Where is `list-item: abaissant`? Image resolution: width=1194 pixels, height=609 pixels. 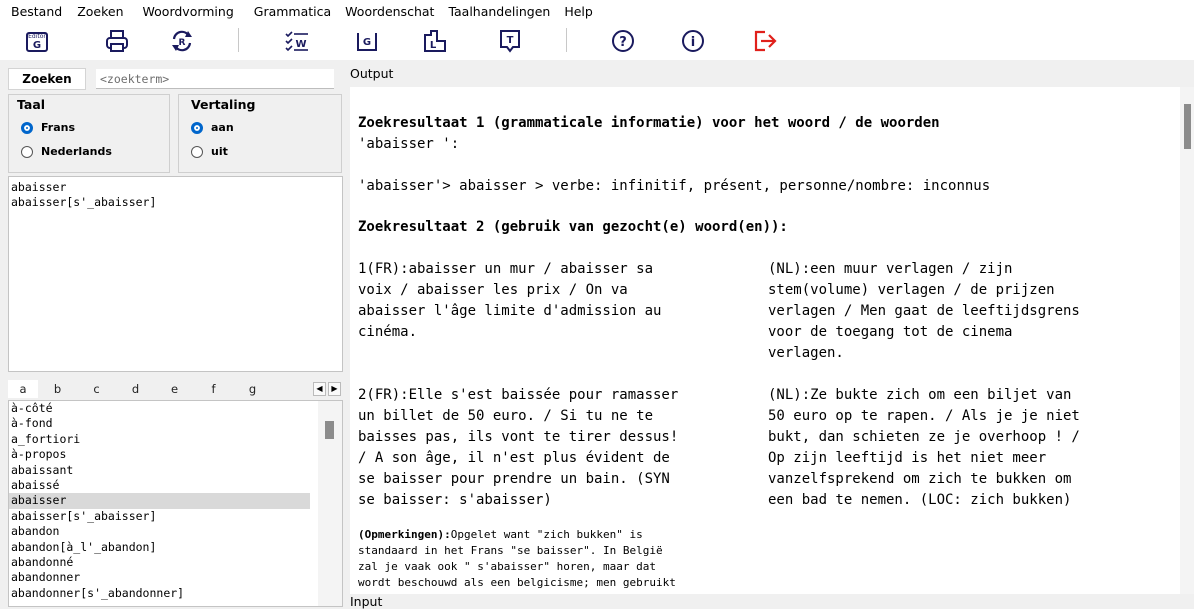
list-item: abaissant is located at coordinates (159, 470).